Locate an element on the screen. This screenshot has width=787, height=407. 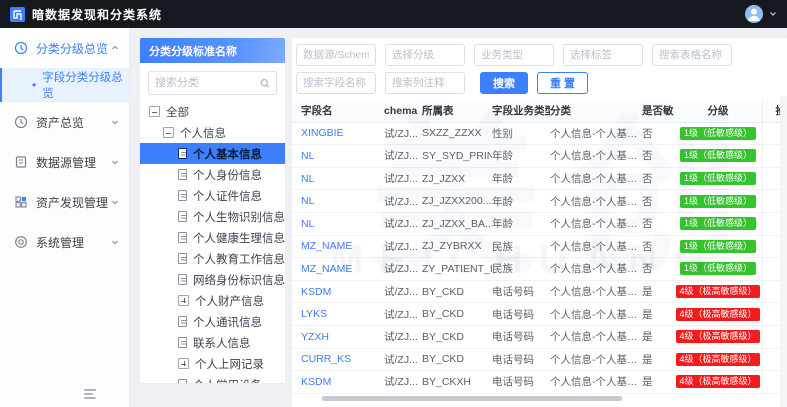
datasource-schema-filter is located at coordinates (336, 55).